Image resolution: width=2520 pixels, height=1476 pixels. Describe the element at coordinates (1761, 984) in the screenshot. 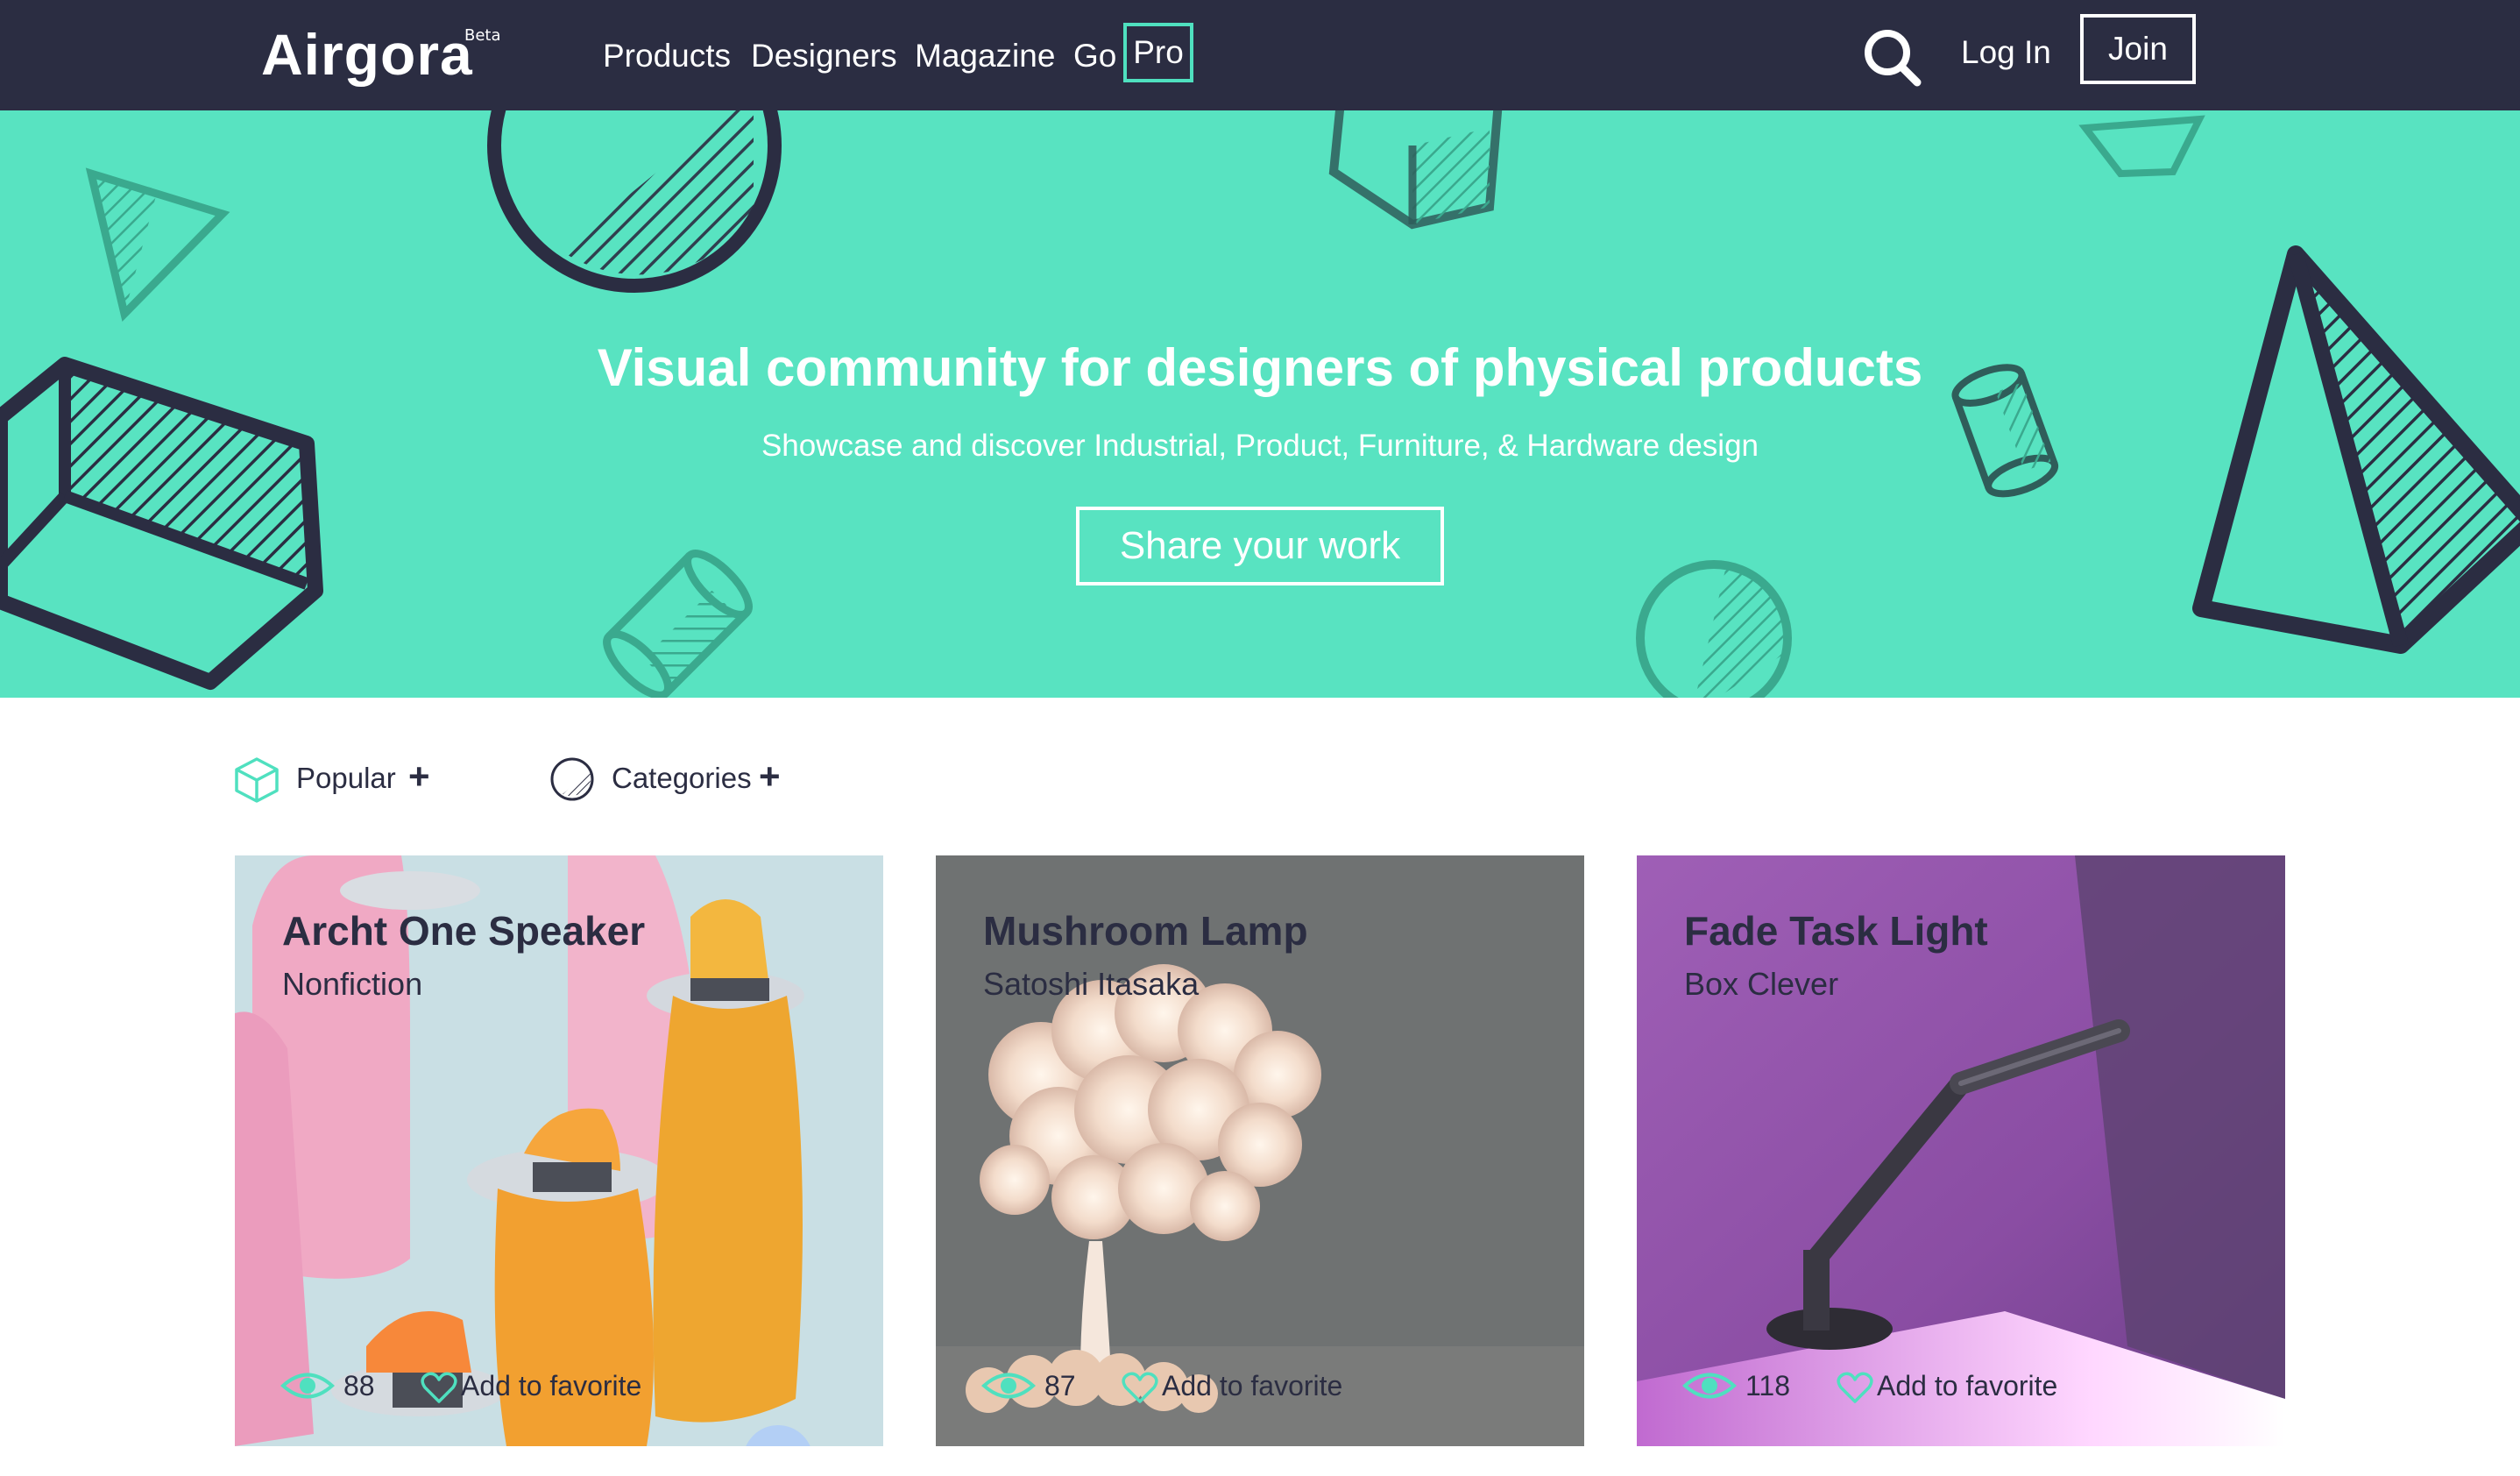

I see `card-author: Box Clever` at that location.